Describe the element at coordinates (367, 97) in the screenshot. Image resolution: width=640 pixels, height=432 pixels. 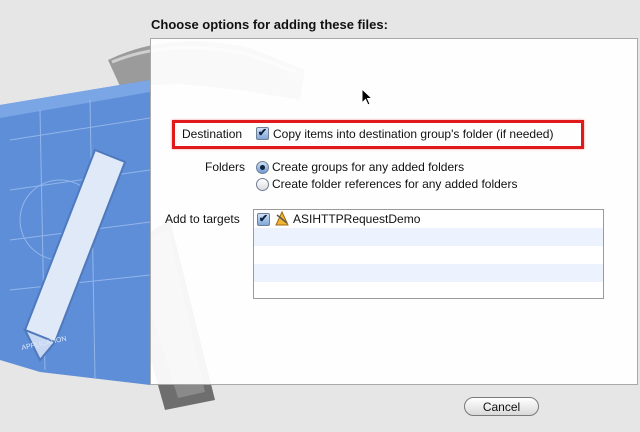
I see `mouse-pointer-icon` at that location.